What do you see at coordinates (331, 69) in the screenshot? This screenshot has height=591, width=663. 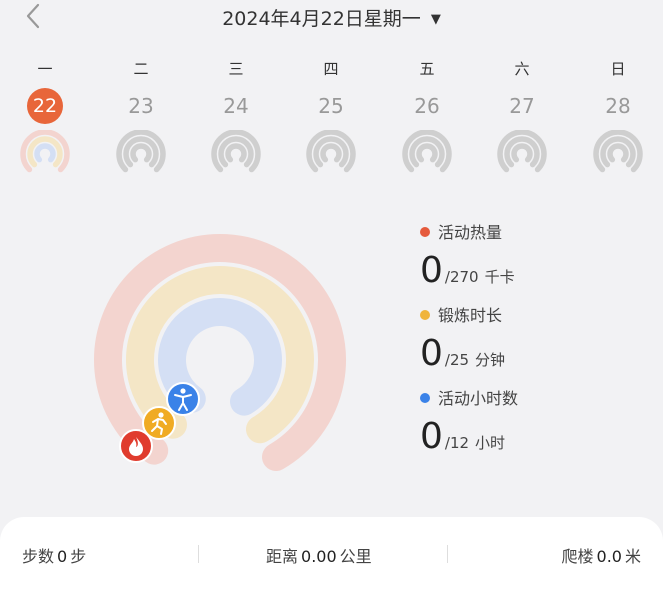 I see `weekday-label: 四` at bounding box center [331, 69].